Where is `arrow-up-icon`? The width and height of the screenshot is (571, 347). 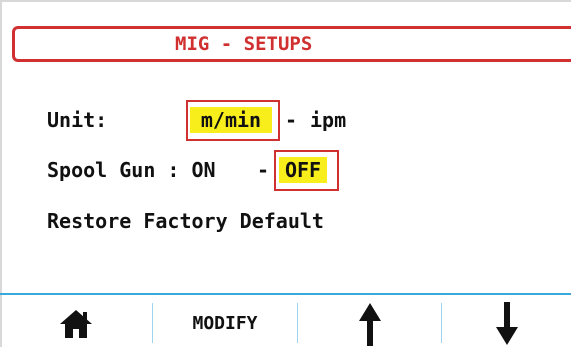 arrow-up-icon is located at coordinates (369, 324).